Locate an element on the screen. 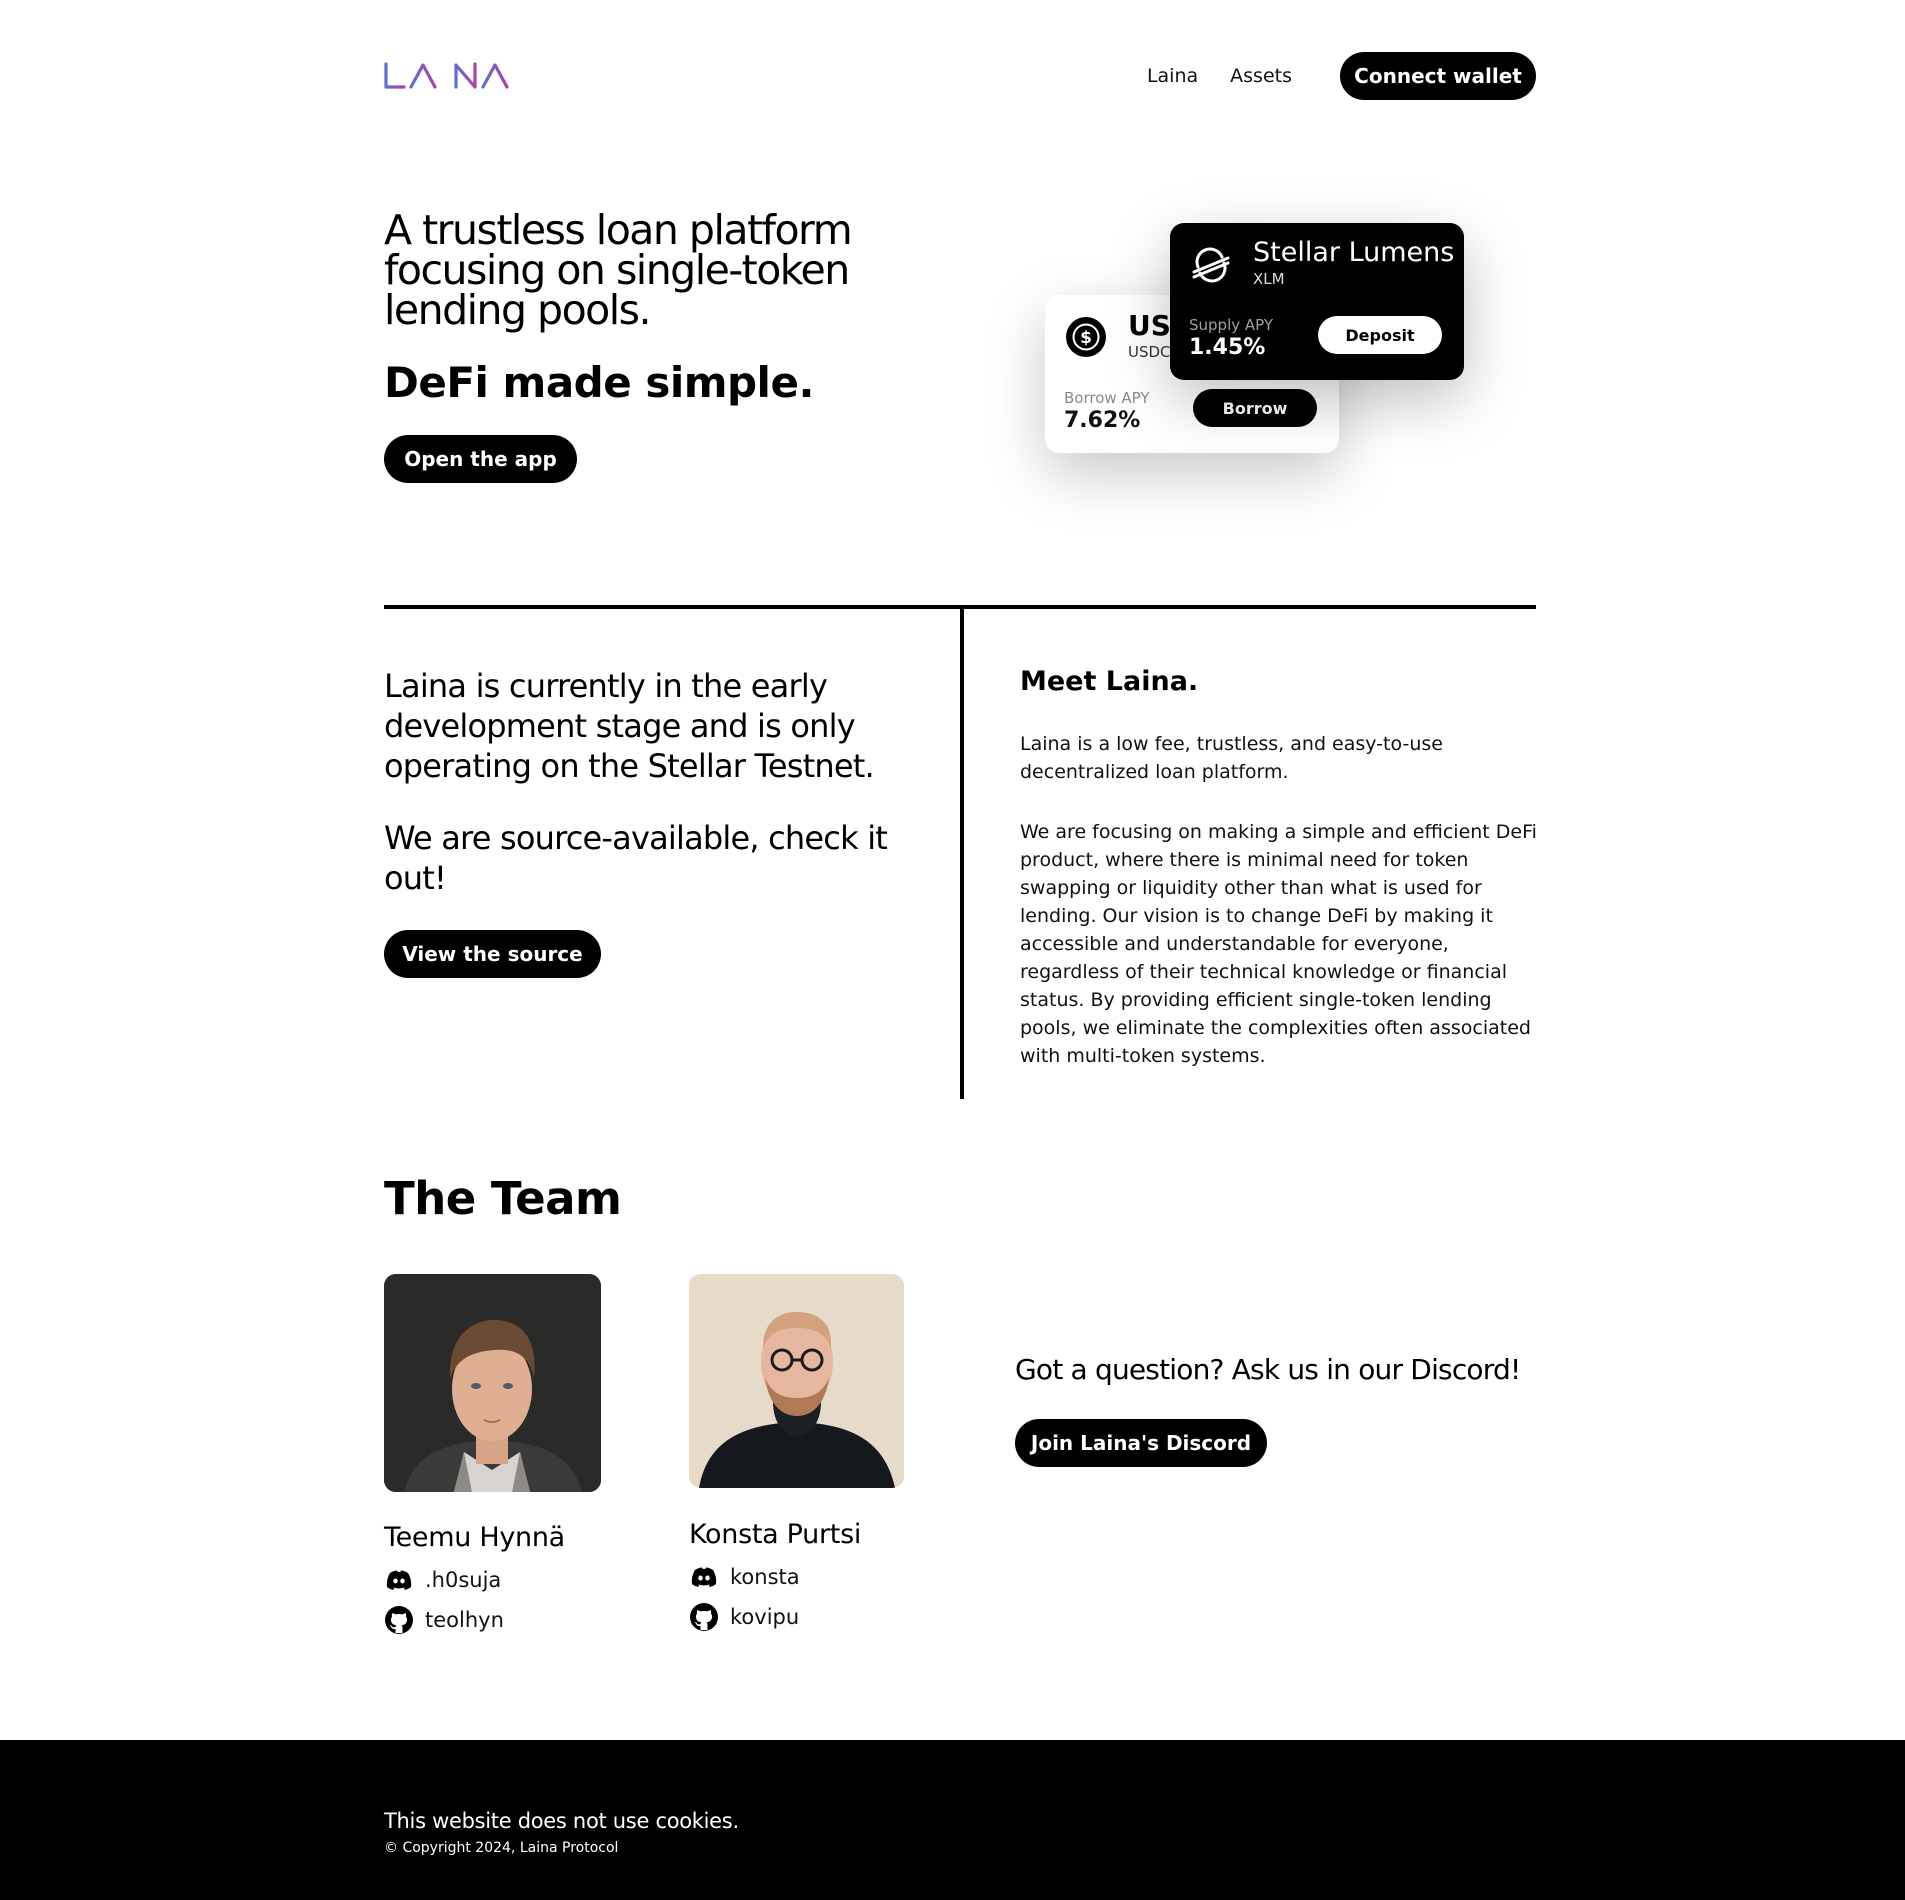 The width and height of the screenshot is (1905, 1900). team-member-github: teolhyn is located at coordinates (444, 1620).